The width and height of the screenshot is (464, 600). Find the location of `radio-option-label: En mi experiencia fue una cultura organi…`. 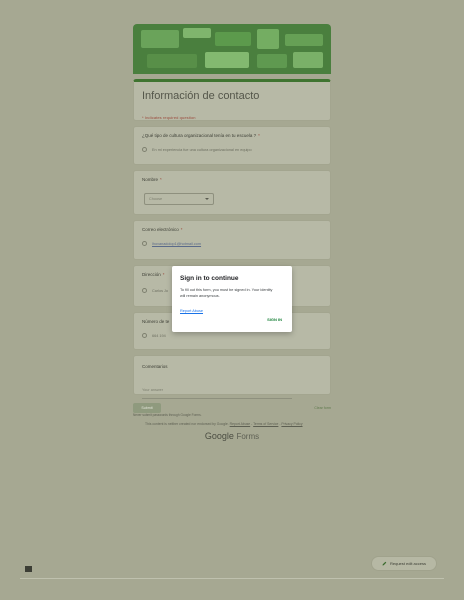

radio-option-label: En mi experiencia fue una cultura organi… is located at coordinates (202, 149).